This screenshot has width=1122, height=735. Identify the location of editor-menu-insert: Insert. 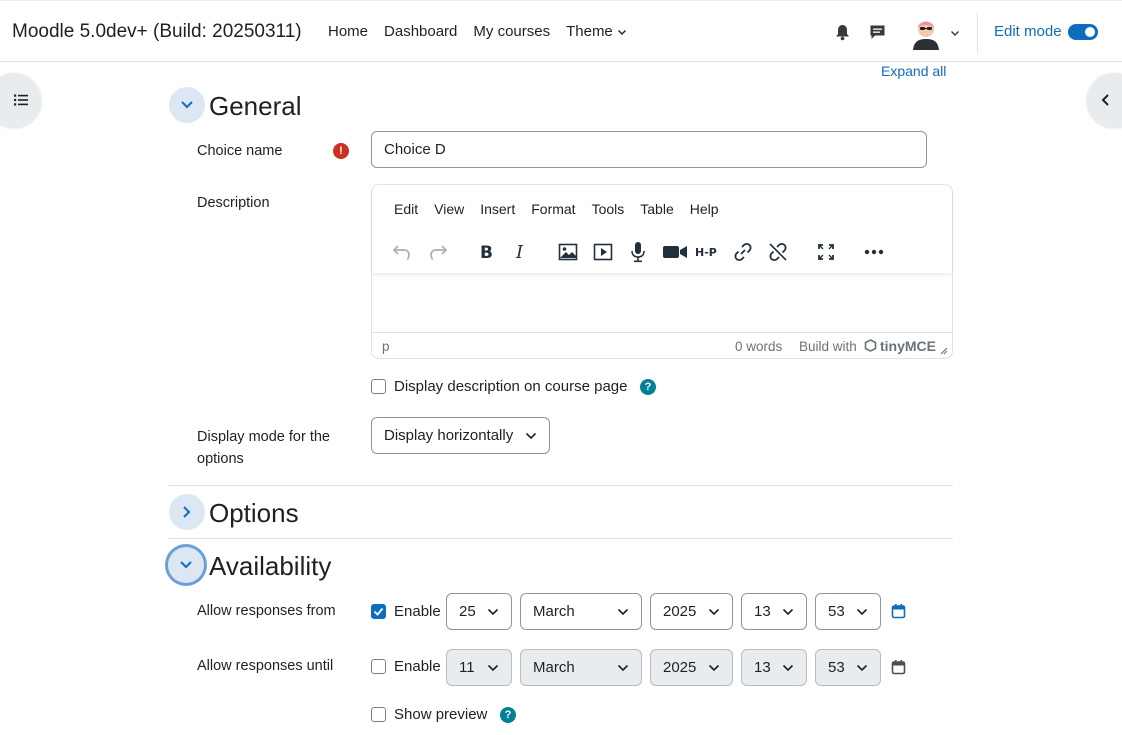
(497, 209).